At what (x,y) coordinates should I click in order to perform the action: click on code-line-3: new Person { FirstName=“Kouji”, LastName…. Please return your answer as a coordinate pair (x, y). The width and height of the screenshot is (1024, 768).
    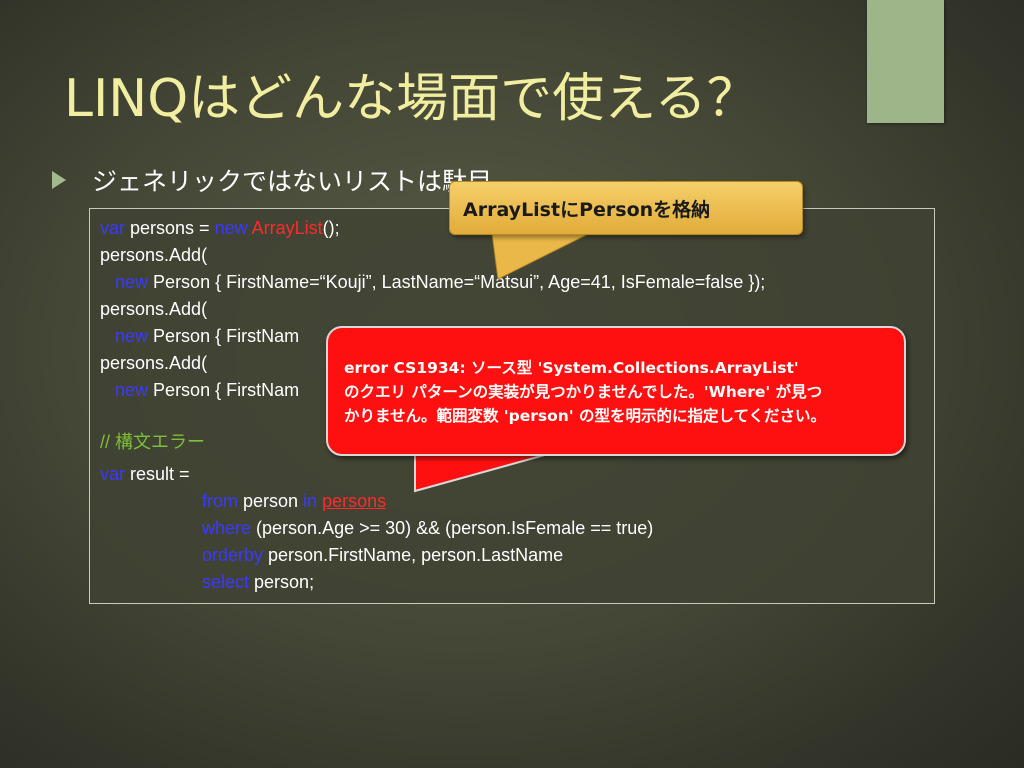
    Looking at the image, I should click on (432, 282).